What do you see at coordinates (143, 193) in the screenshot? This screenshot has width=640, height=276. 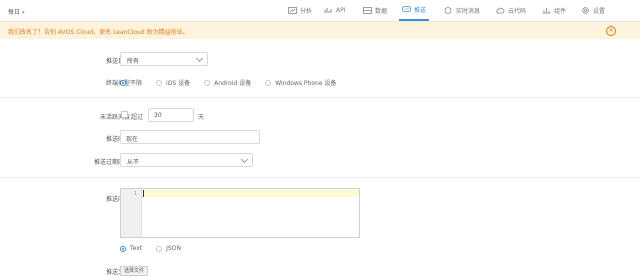 I see `editor-cursor` at bounding box center [143, 193].